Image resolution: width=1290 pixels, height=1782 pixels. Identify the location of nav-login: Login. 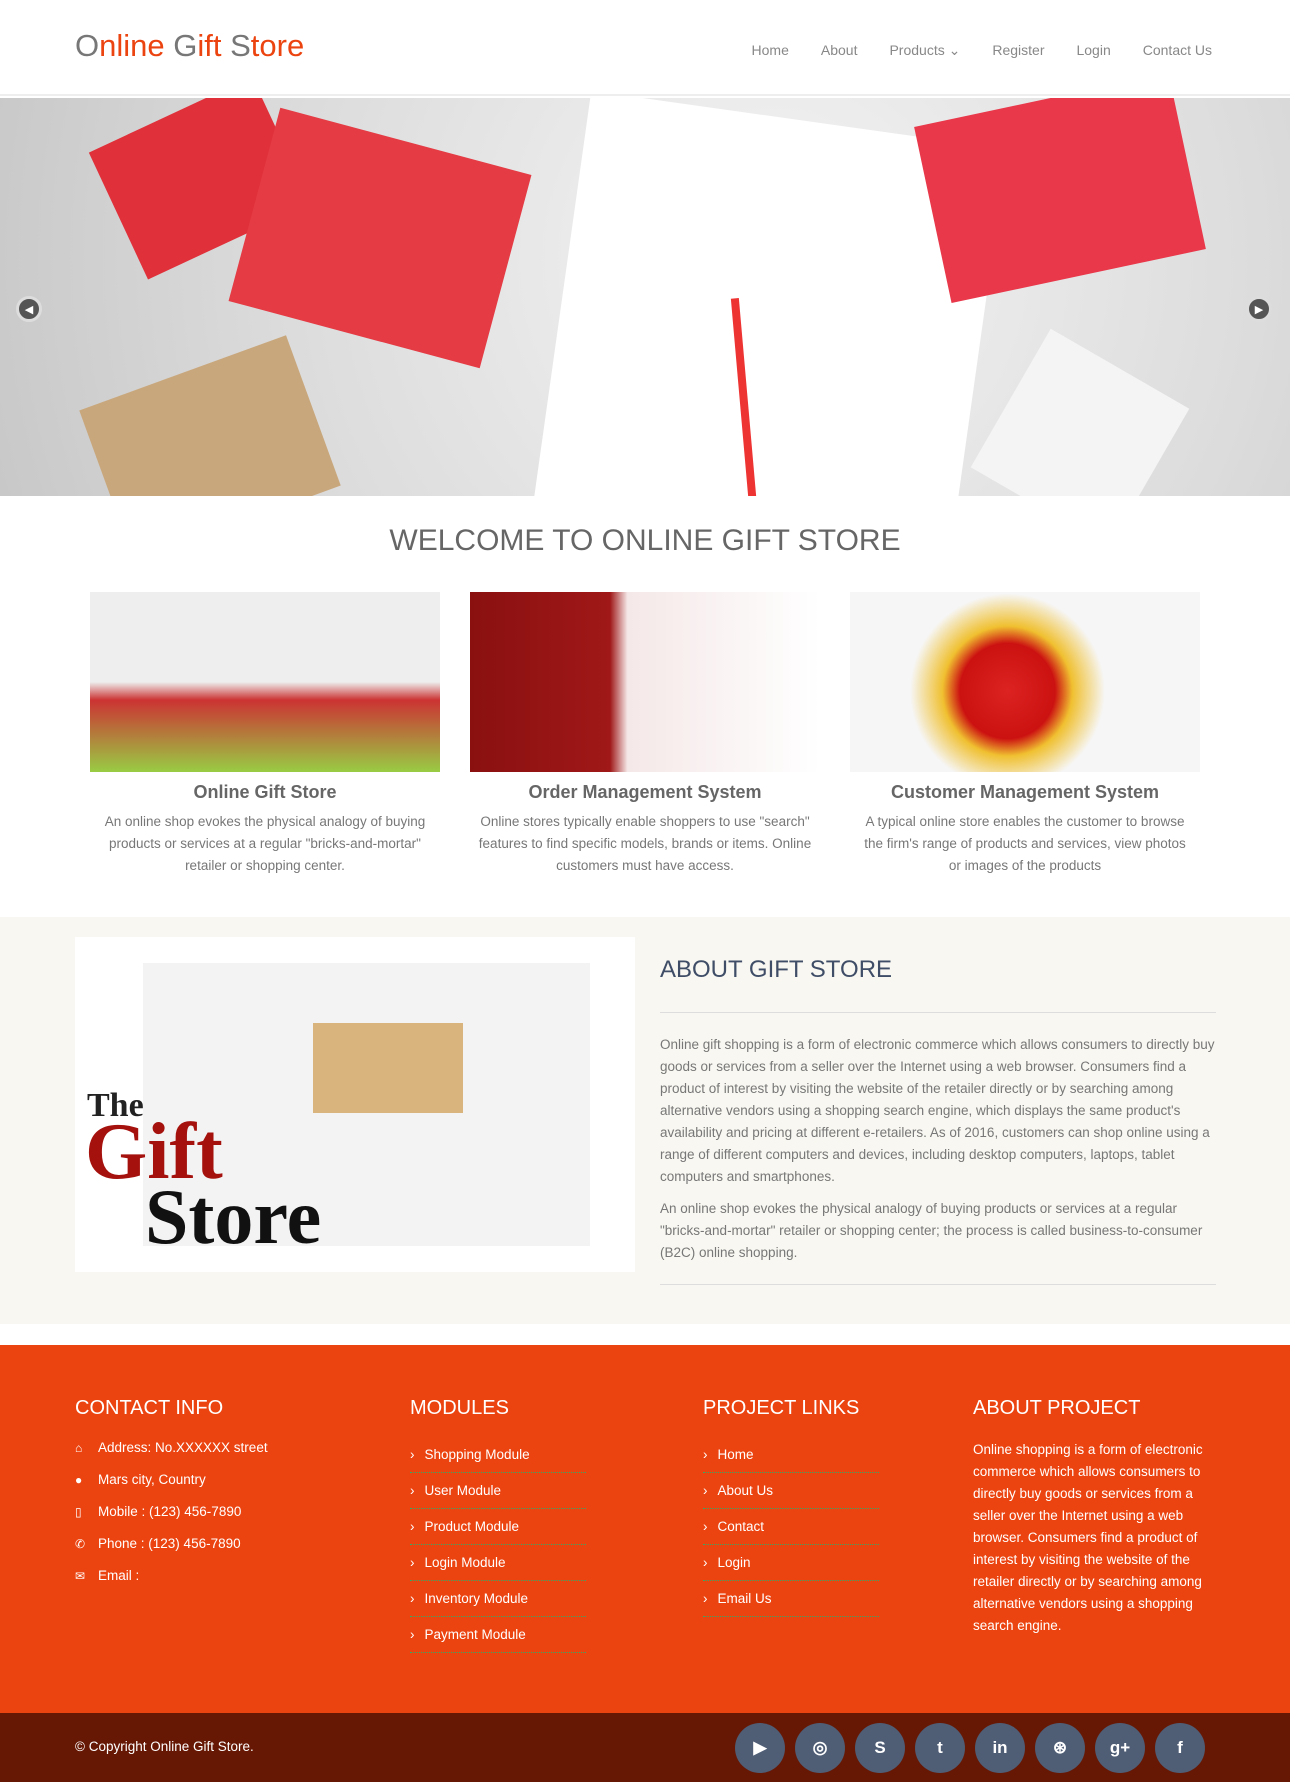
(1093, 50).